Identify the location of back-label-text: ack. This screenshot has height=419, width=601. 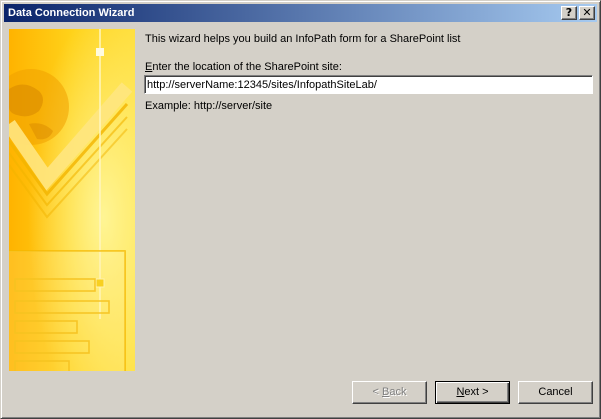
(398, 392).